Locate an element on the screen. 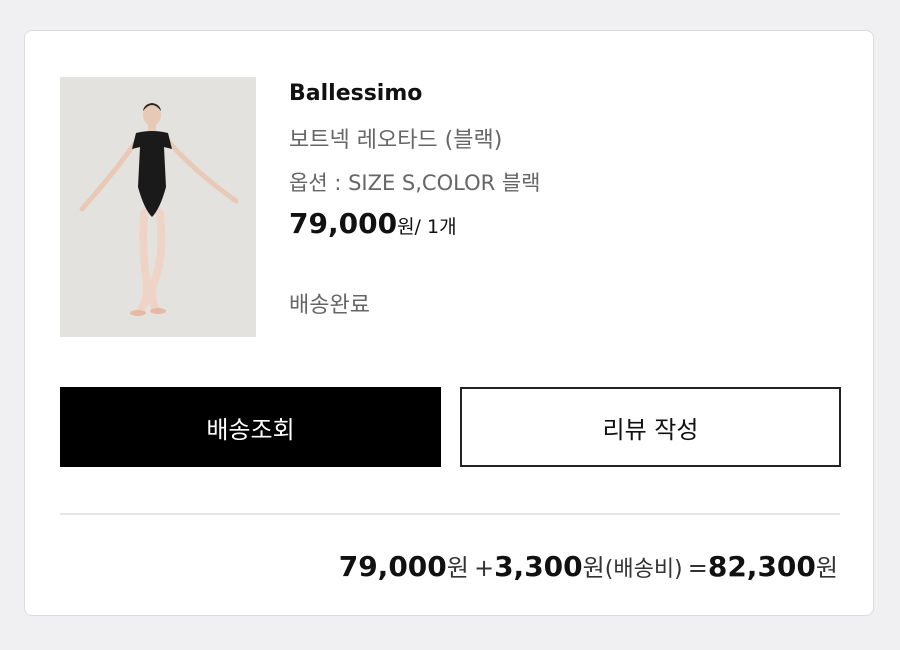  plus-sign: + is located at coordinates (484, 568).